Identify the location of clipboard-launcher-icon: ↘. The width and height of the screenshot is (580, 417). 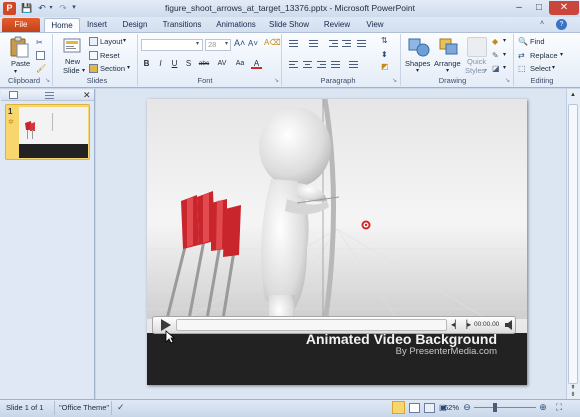
(47, 80).